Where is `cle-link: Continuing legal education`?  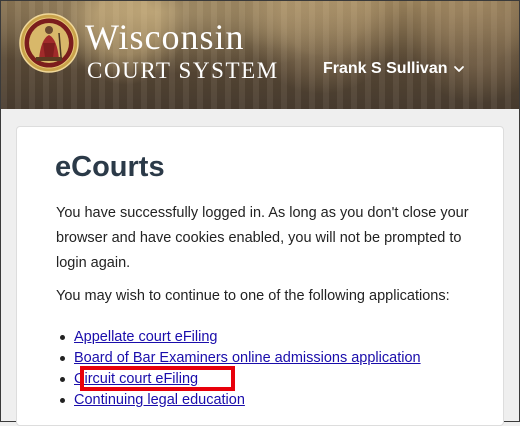
cle-link: Continuing legal education is located at coordinates (159, 400).